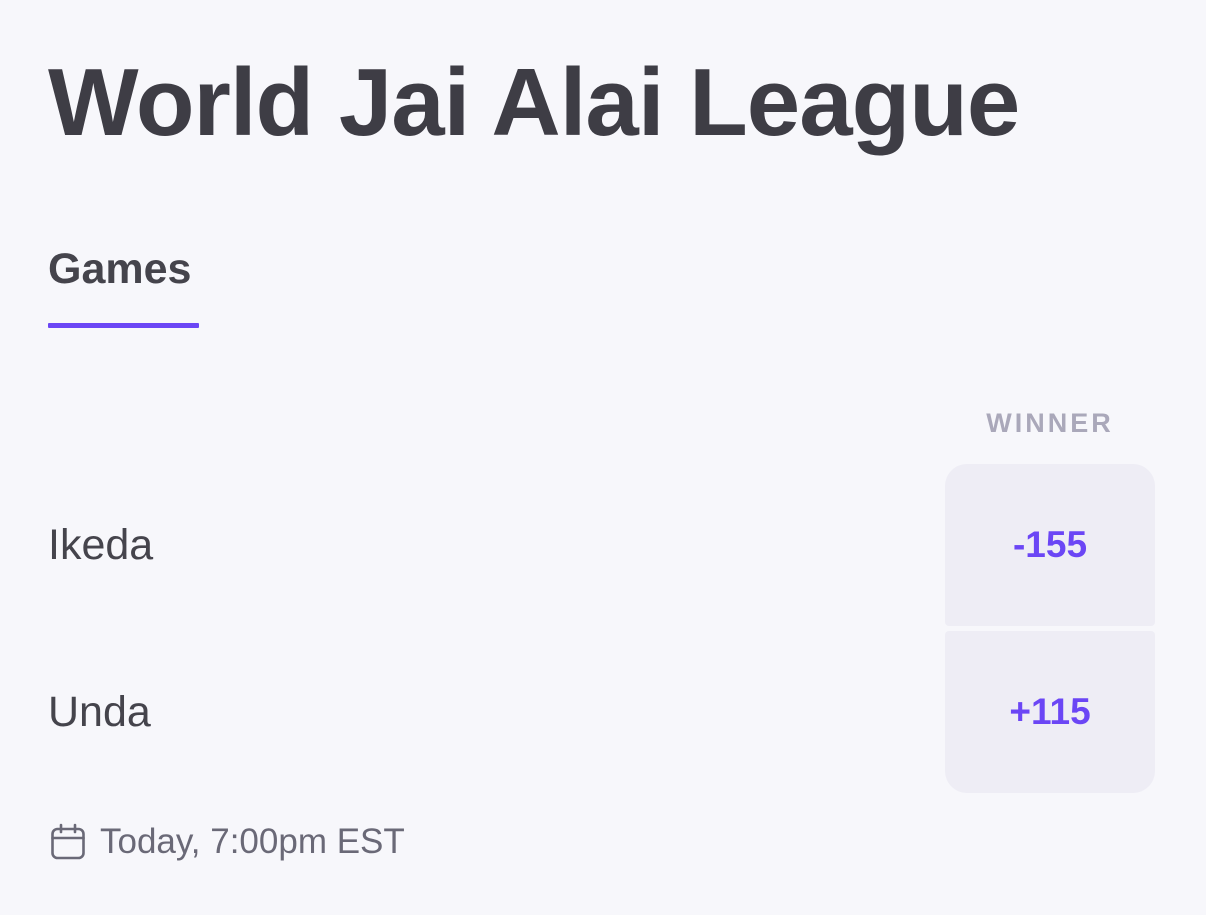 The width and height of the screenshot is (1206, 915). I want to click on team-name-2: Unda, so click(99, 712).